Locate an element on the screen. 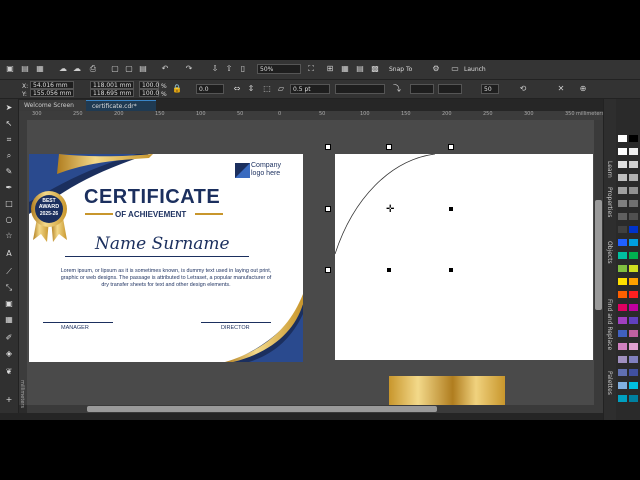 The height and width of the screenshot is (480, 640). docker-palettes: Palettes is located at coordinates (609, 383).